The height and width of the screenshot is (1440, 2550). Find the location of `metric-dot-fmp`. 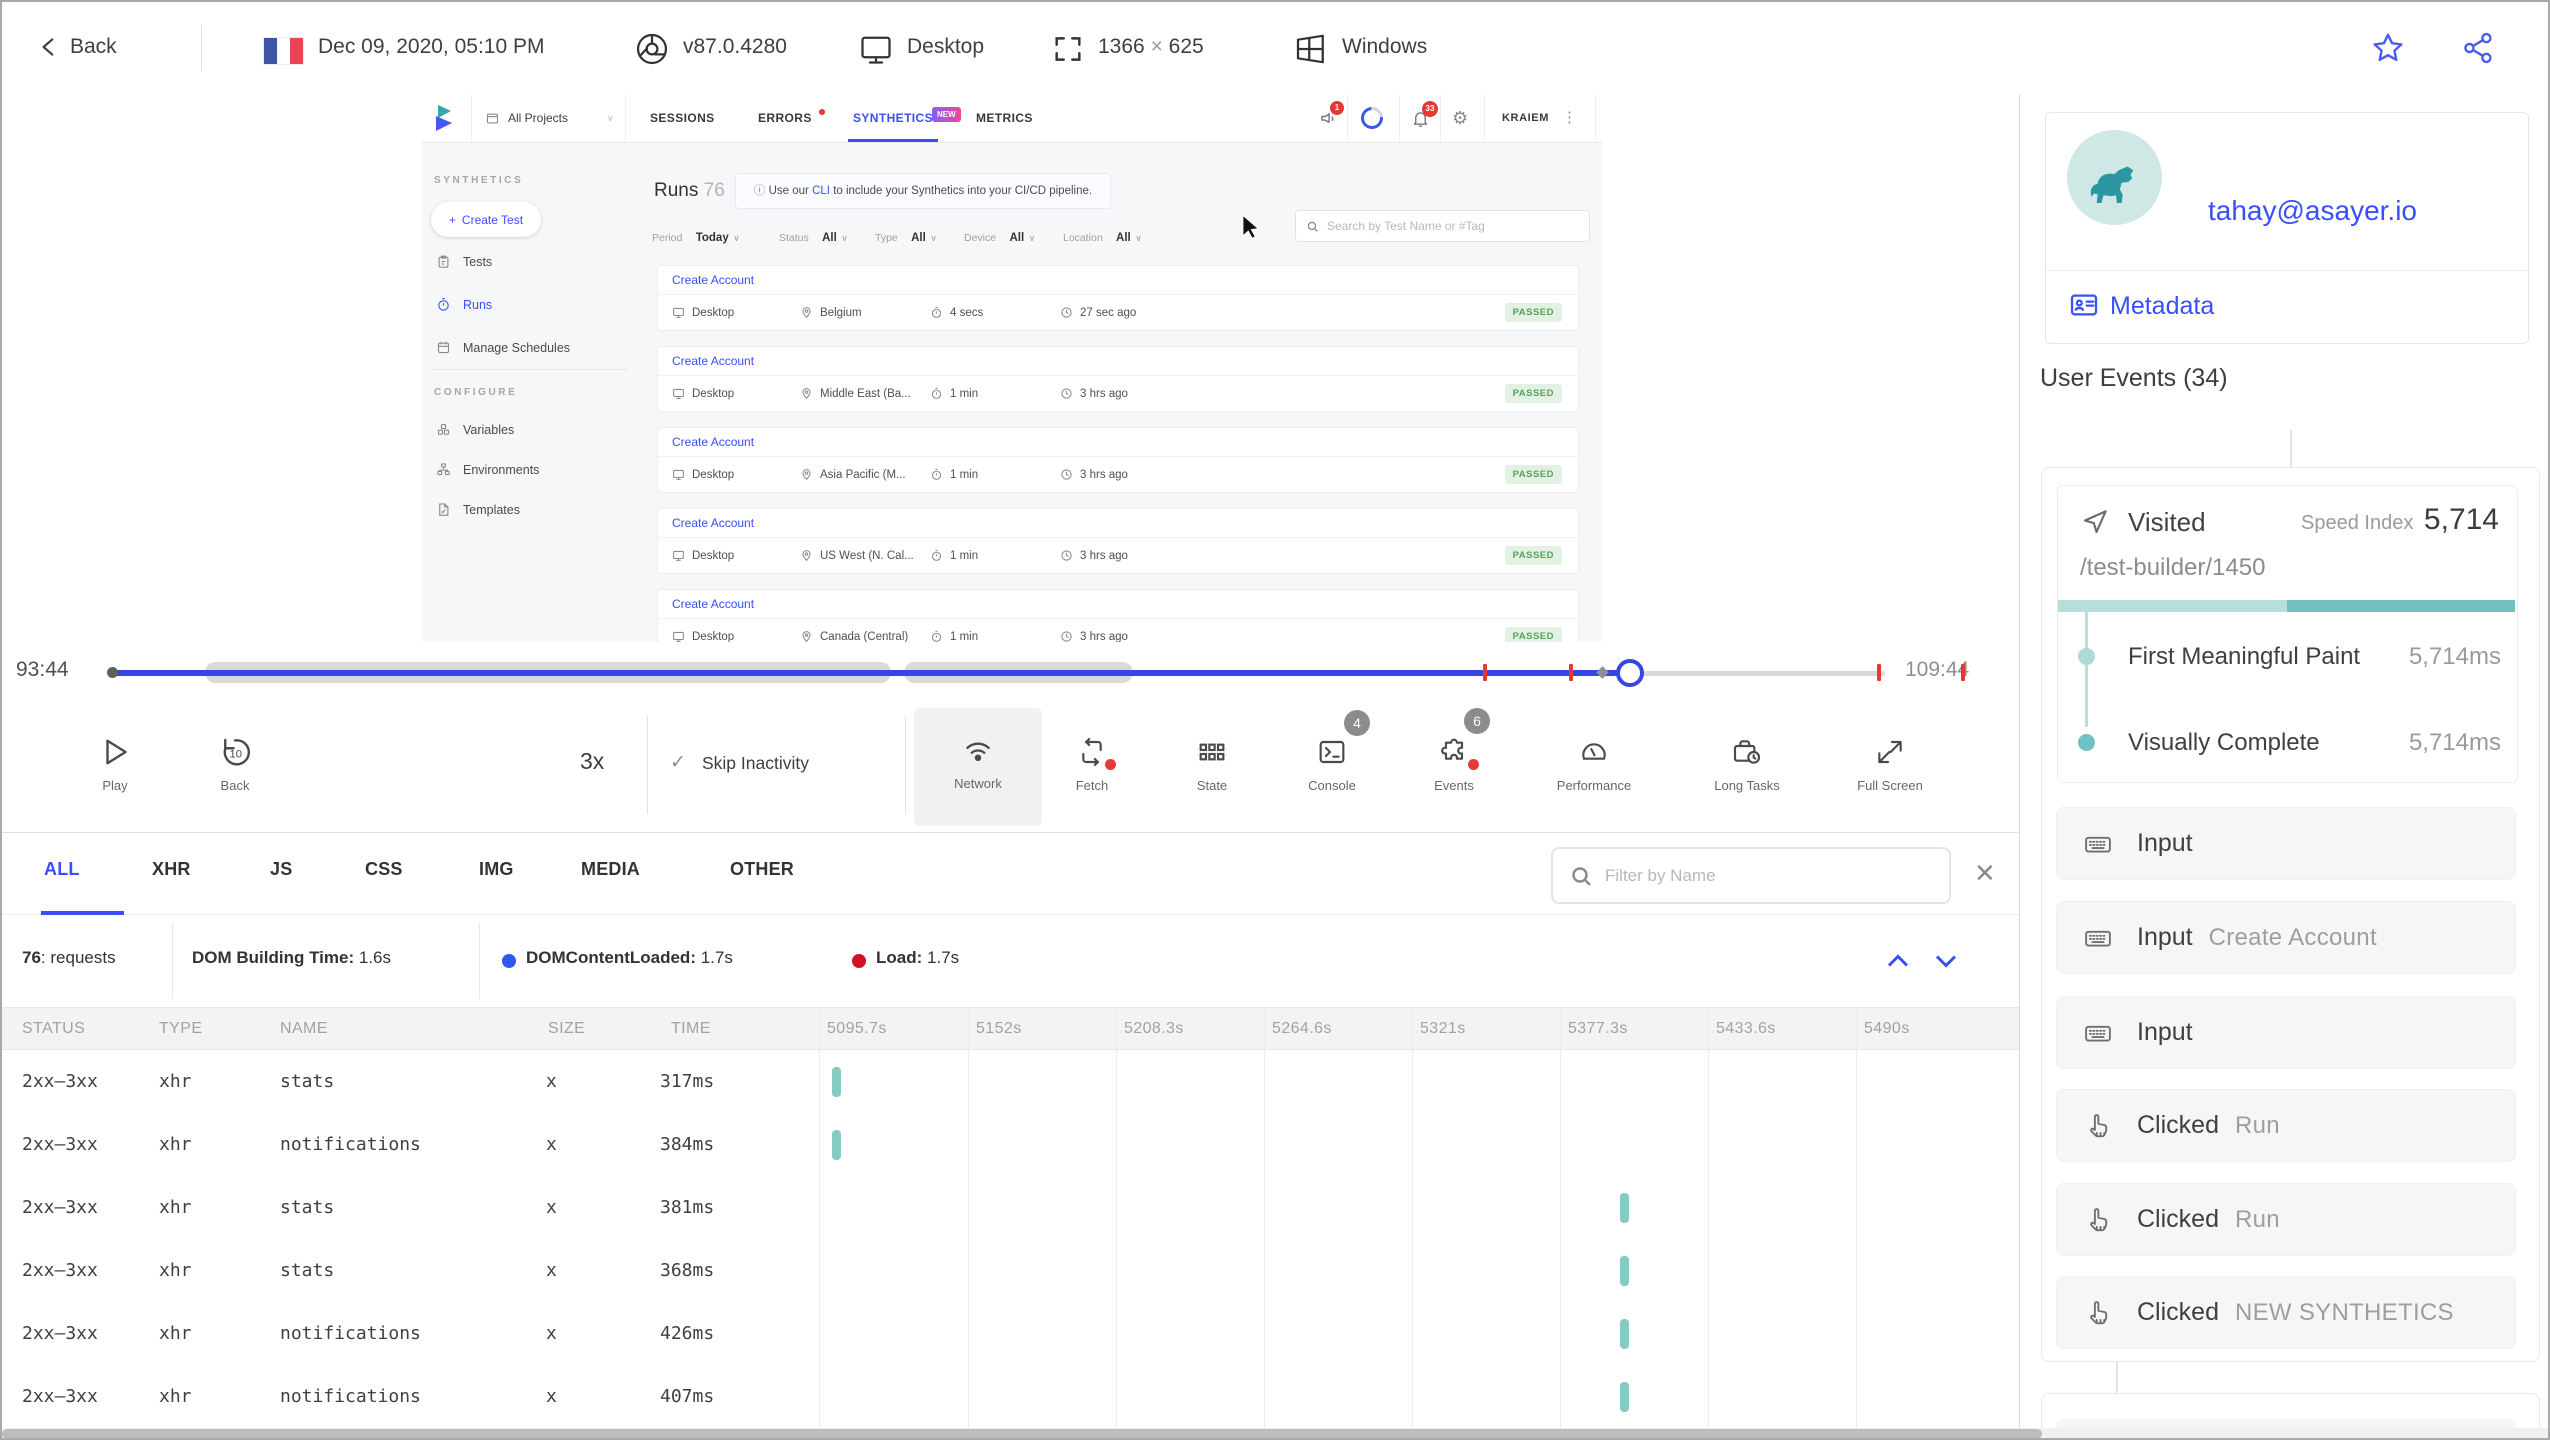

metric-dot-fmp is located at coordinates (2086, 656).